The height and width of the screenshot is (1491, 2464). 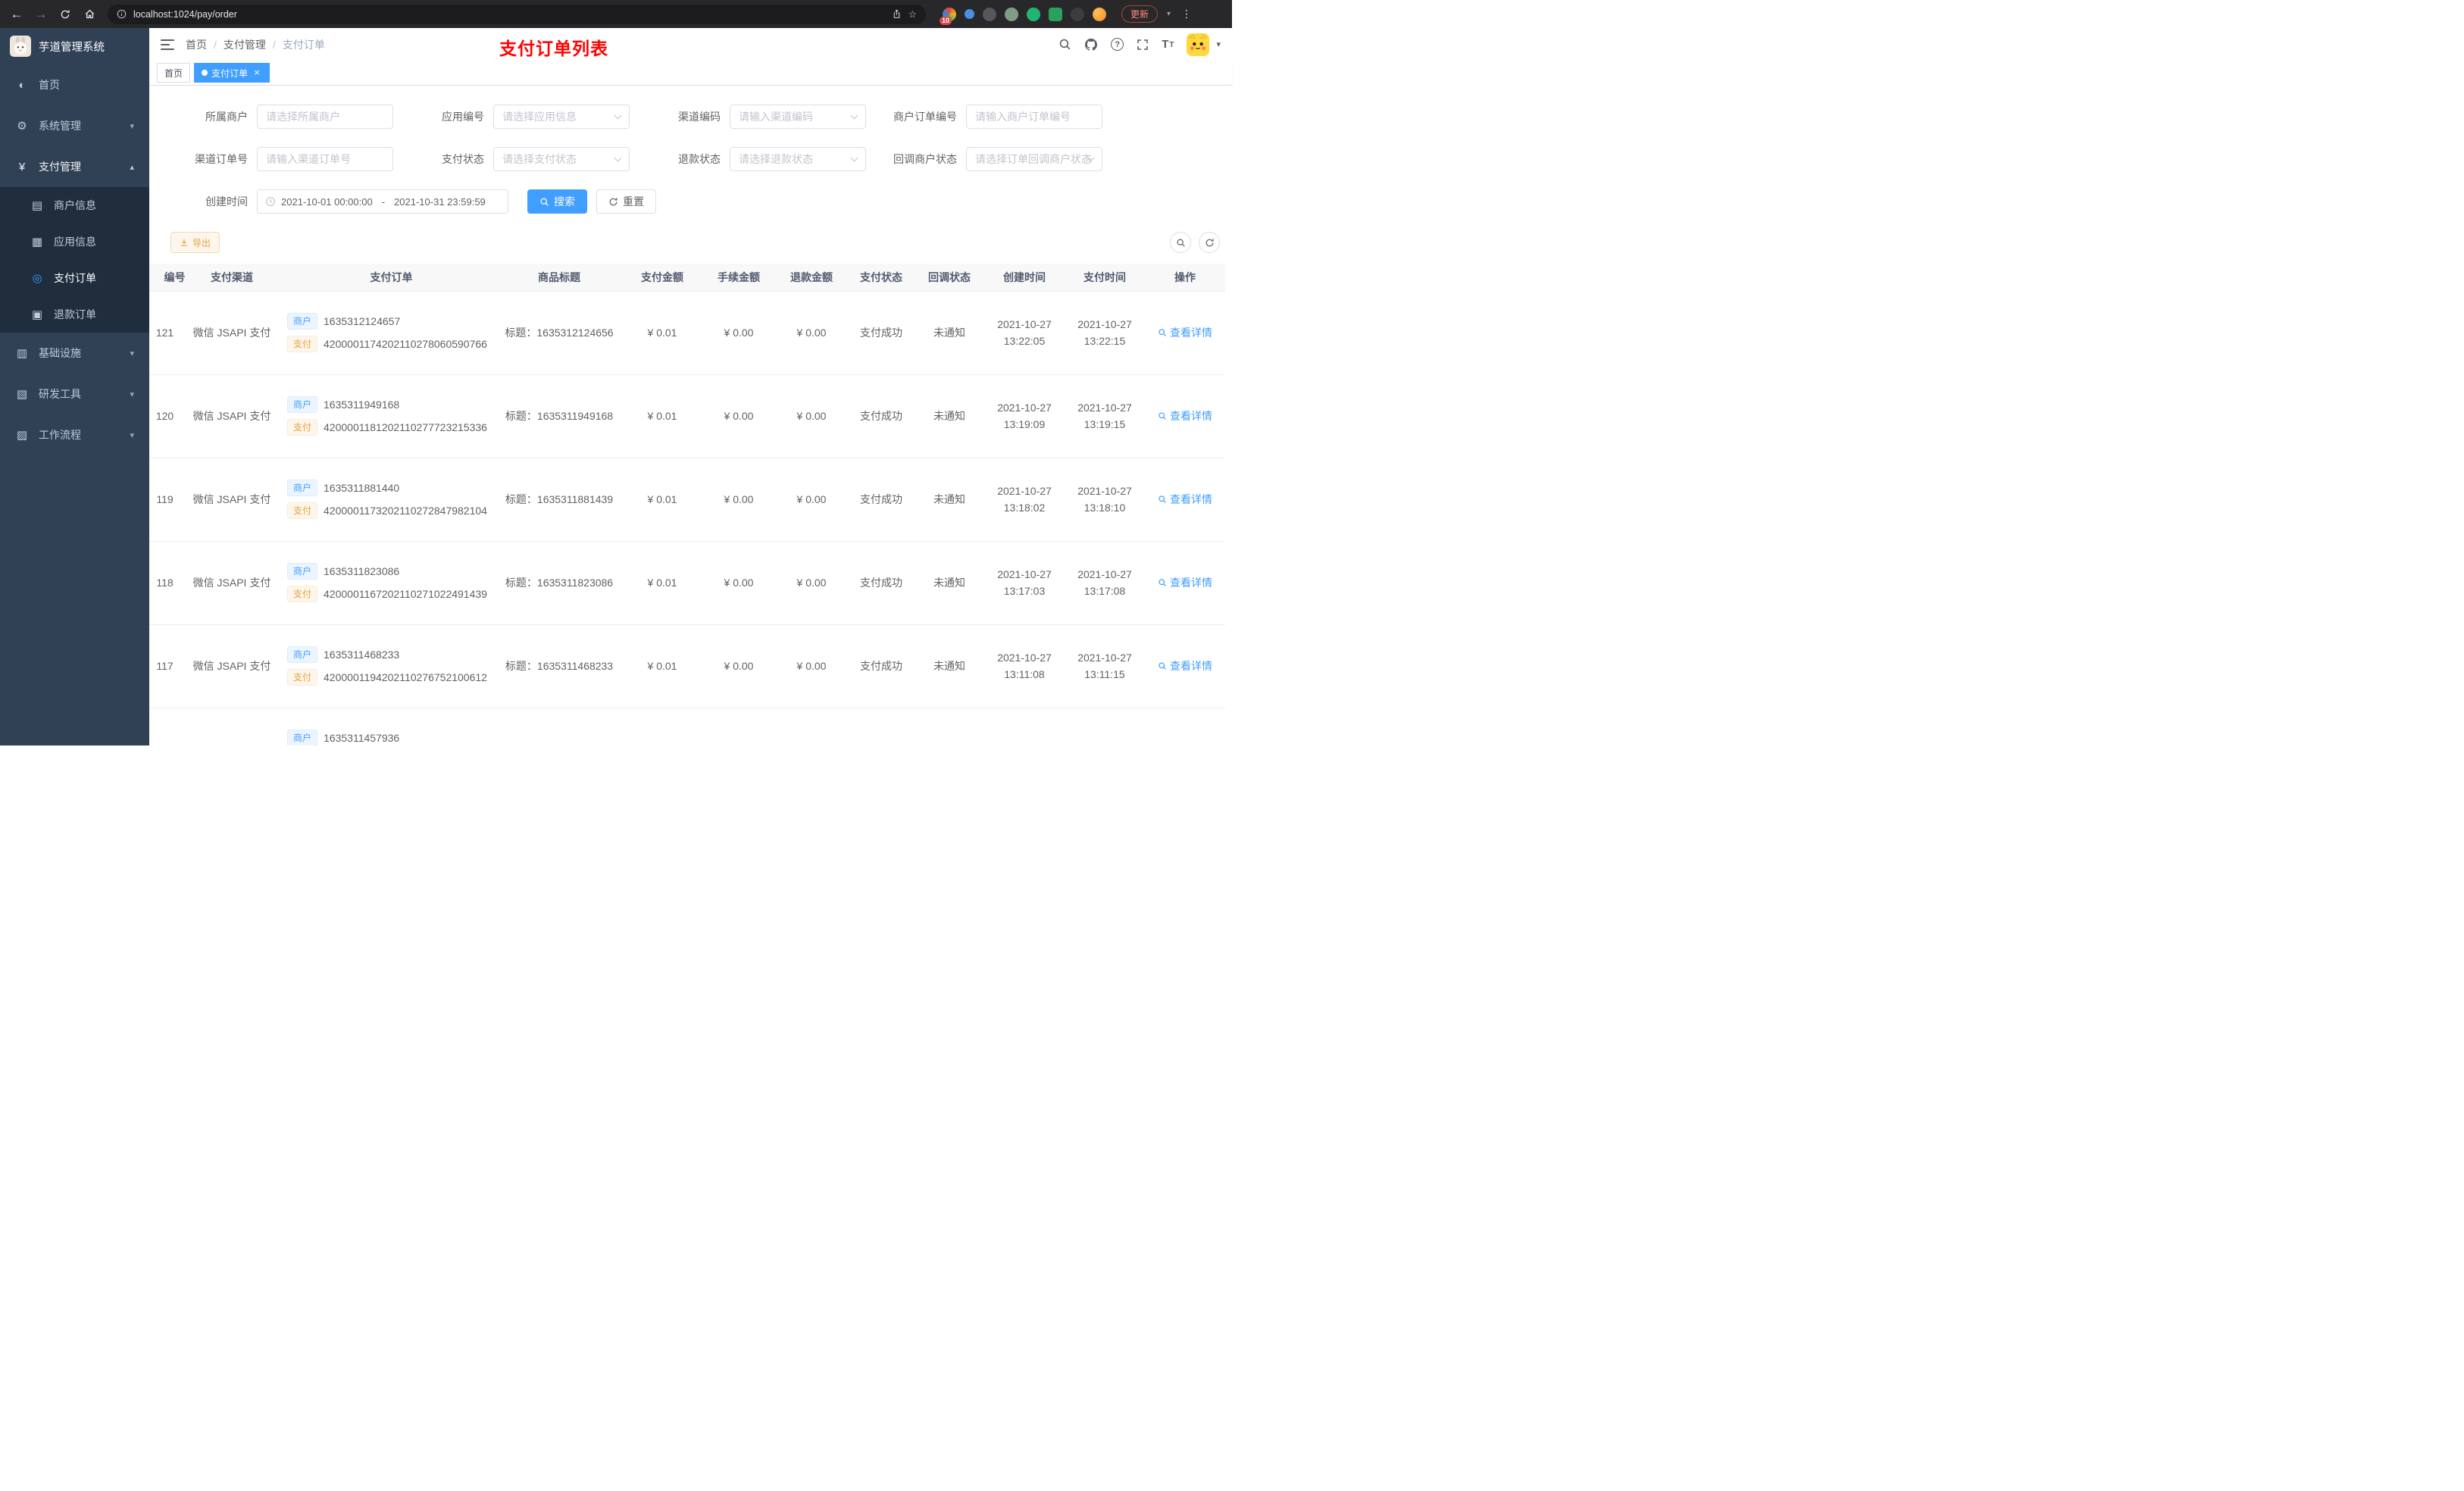 I want to click on reset-button: 重置, so click(x=626, y=201).